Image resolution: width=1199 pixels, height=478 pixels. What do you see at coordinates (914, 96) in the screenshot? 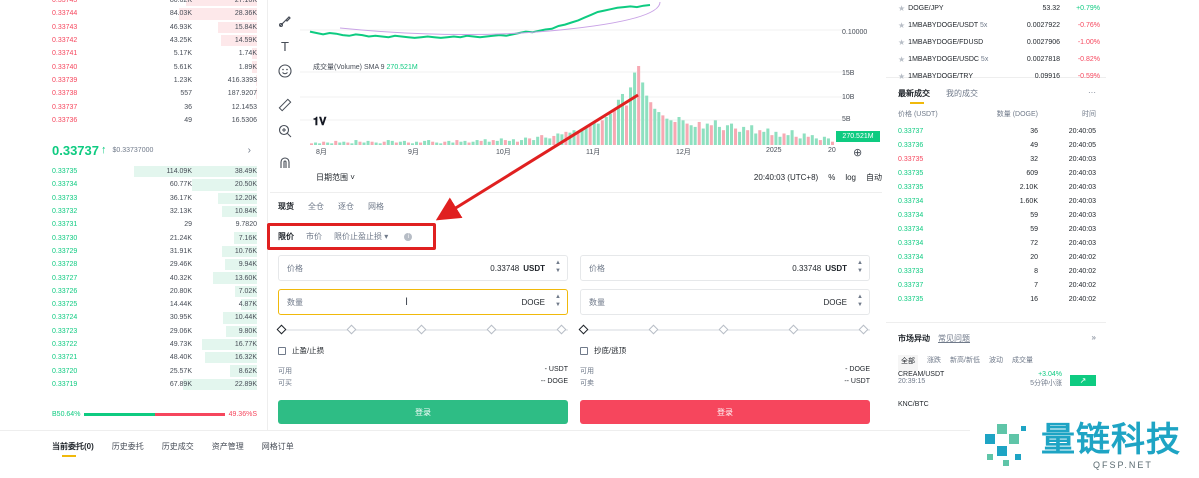
I see `tab-market-trades: 最新成交` at bounding box center [914, 96].